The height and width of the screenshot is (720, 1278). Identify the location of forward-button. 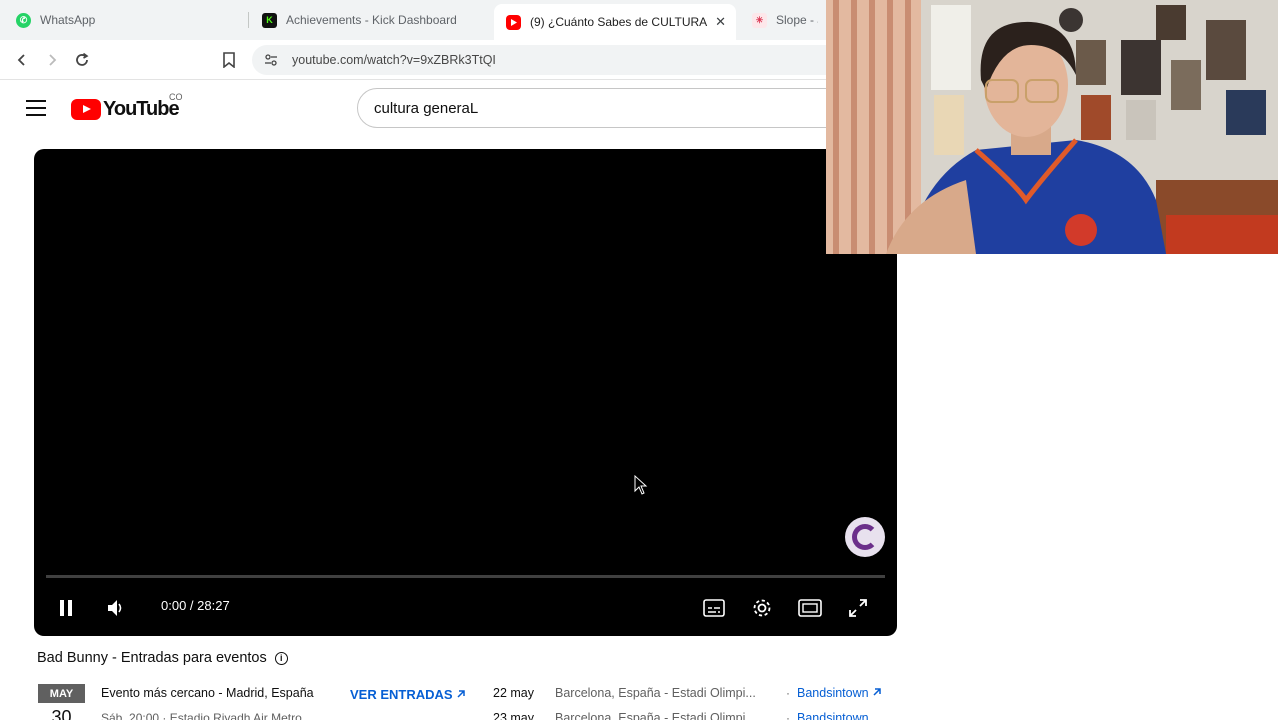
(52, 60).